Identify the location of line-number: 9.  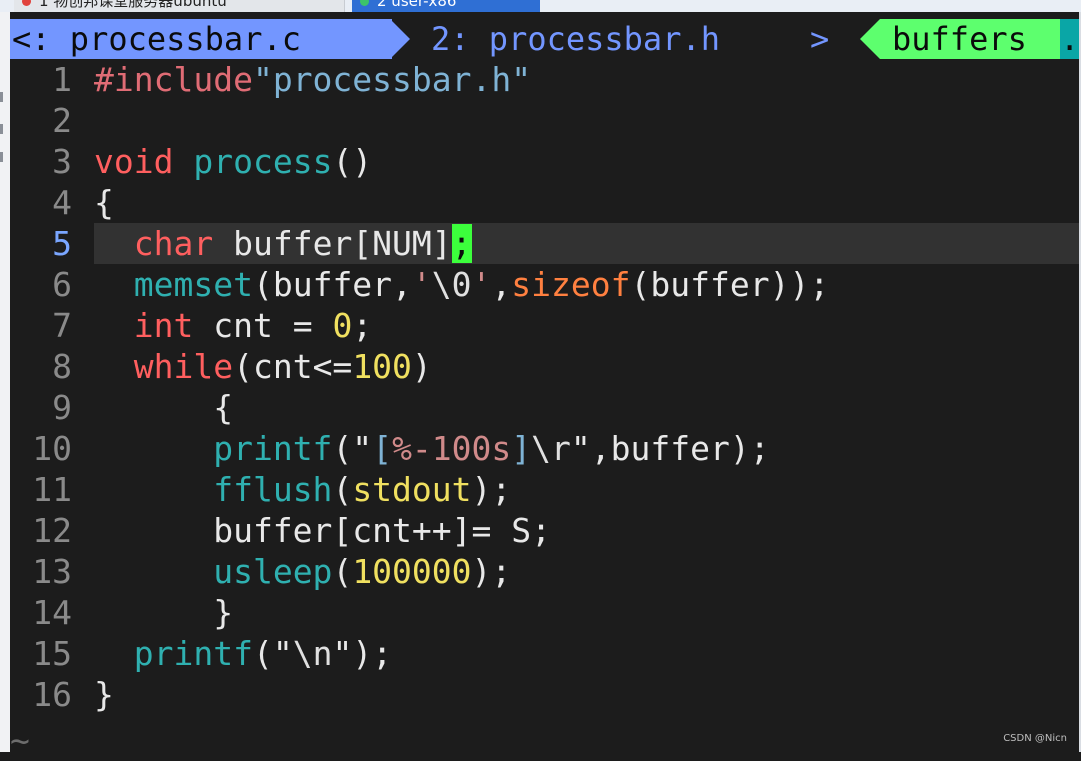
(62, 407).